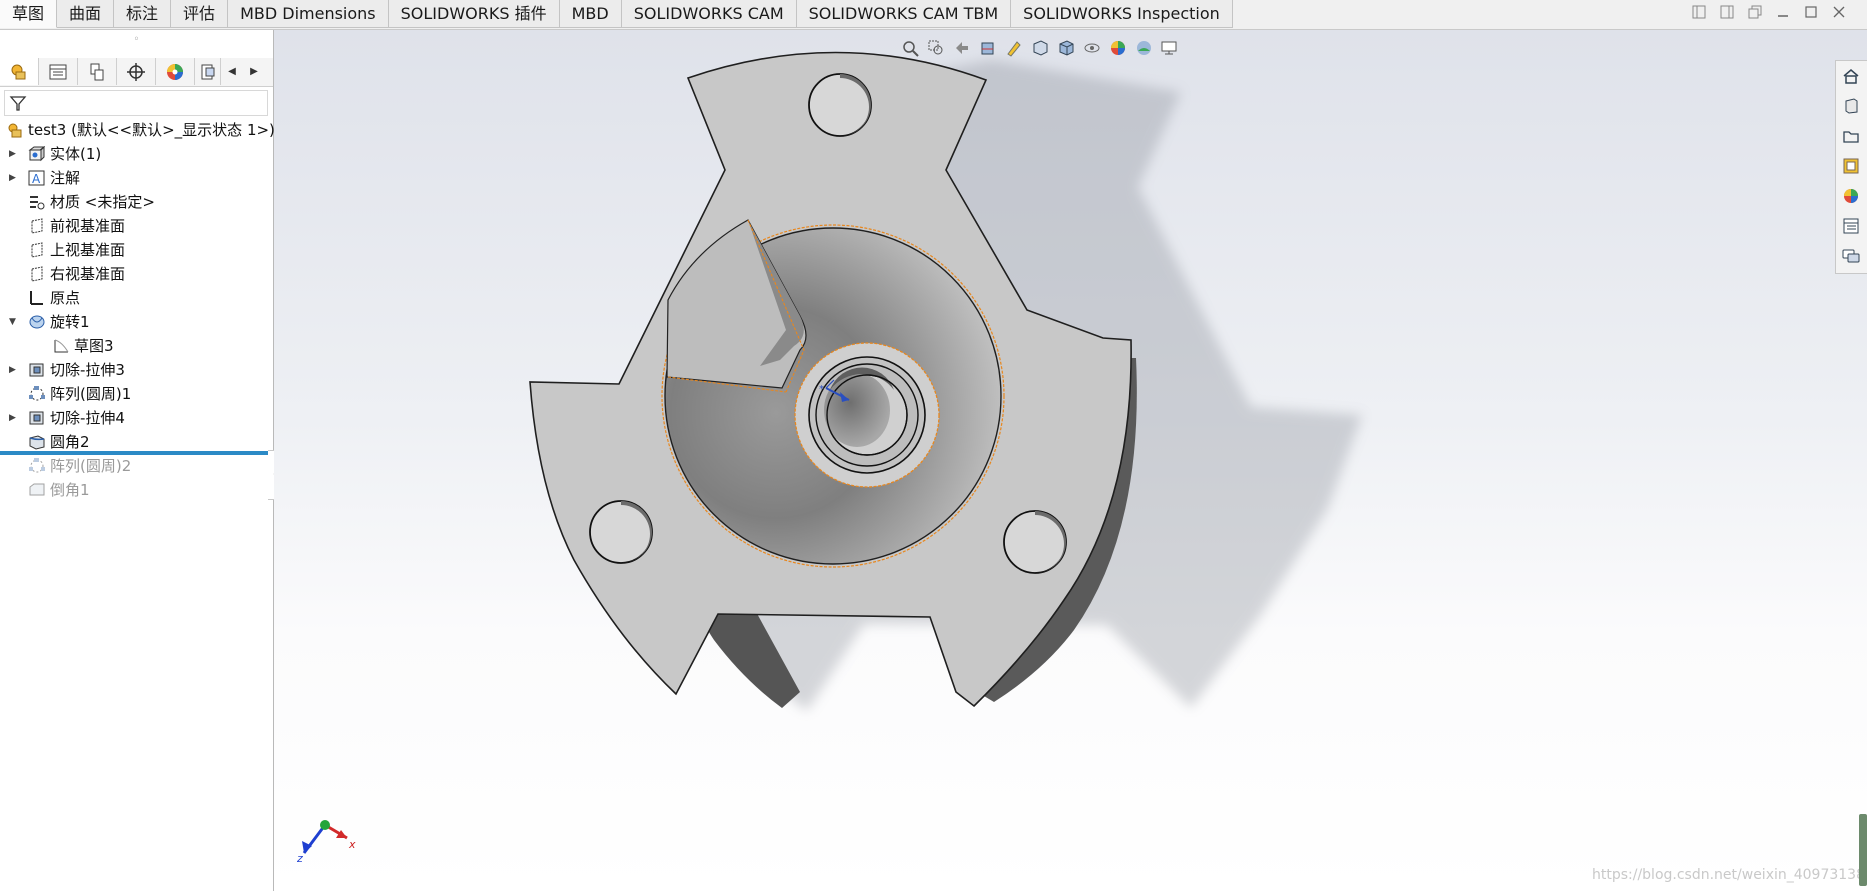 The image size is (1867, 891). What do you see at coordinates (136, 40) in the screenshot?
I see `panel-grip-icon: ◦` at bounding box center [136, 40].